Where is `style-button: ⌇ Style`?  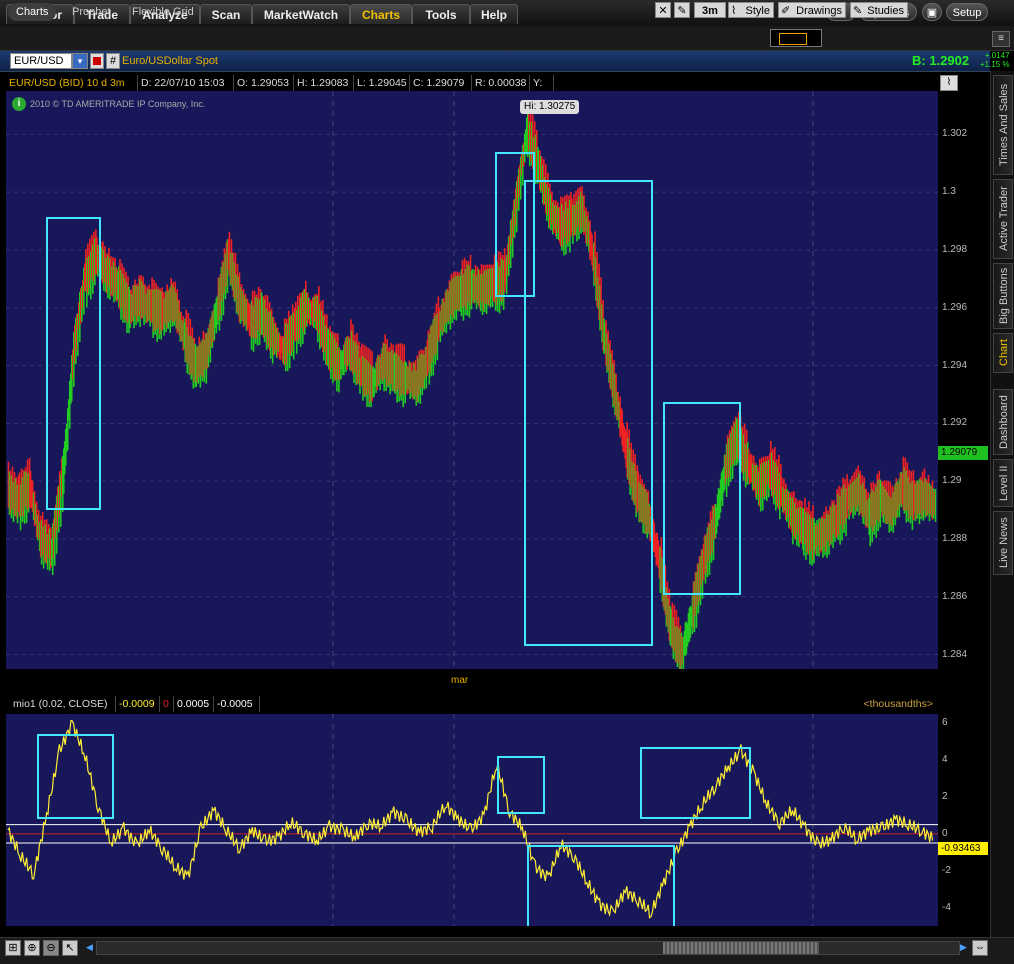 style-button: ⌇ Style is located at coordinates (751, 10).